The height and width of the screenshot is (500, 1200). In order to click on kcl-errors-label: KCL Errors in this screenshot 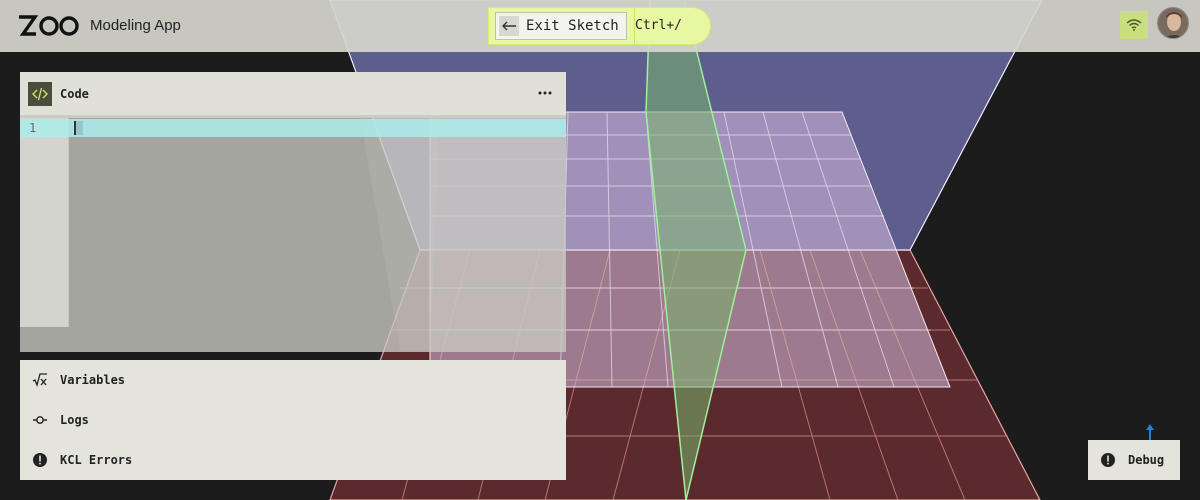, I will do `click(96, 460)`.